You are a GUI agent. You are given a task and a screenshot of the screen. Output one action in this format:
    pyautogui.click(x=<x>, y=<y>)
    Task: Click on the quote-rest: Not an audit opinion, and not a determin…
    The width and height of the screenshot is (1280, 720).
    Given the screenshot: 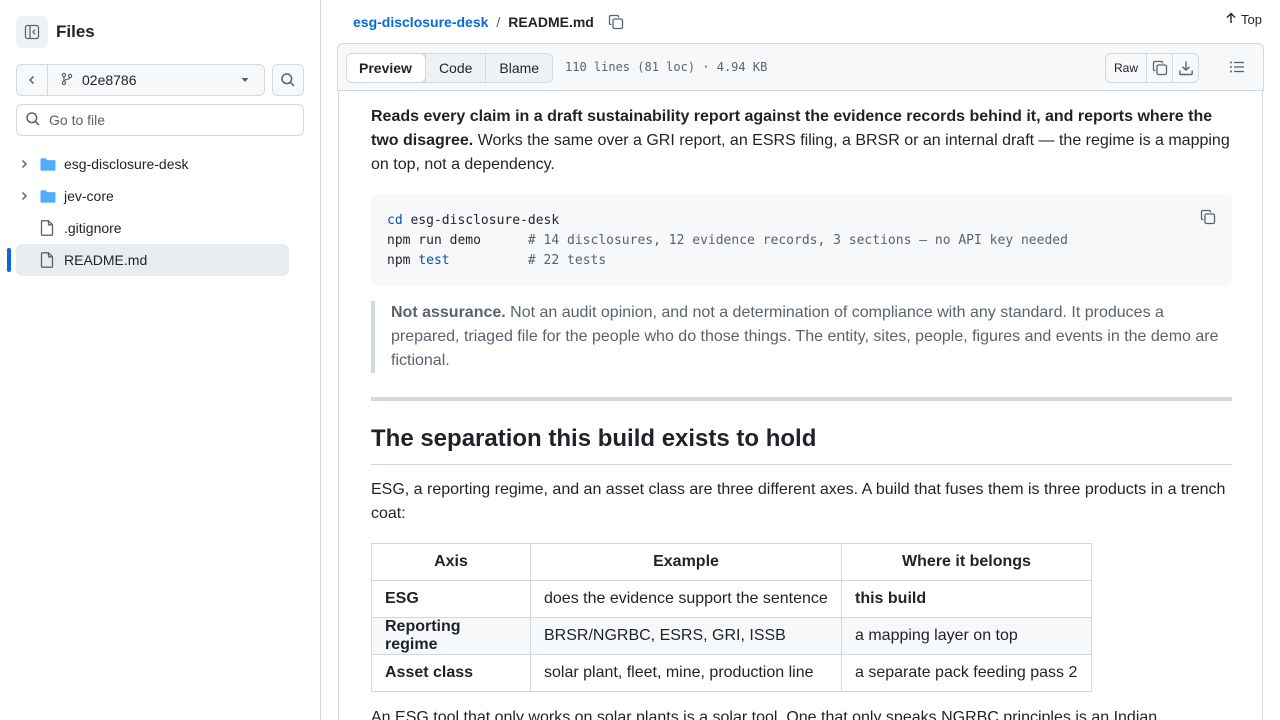 What is the action you would take?
    pyautogui.click(x=805, y=336)
    